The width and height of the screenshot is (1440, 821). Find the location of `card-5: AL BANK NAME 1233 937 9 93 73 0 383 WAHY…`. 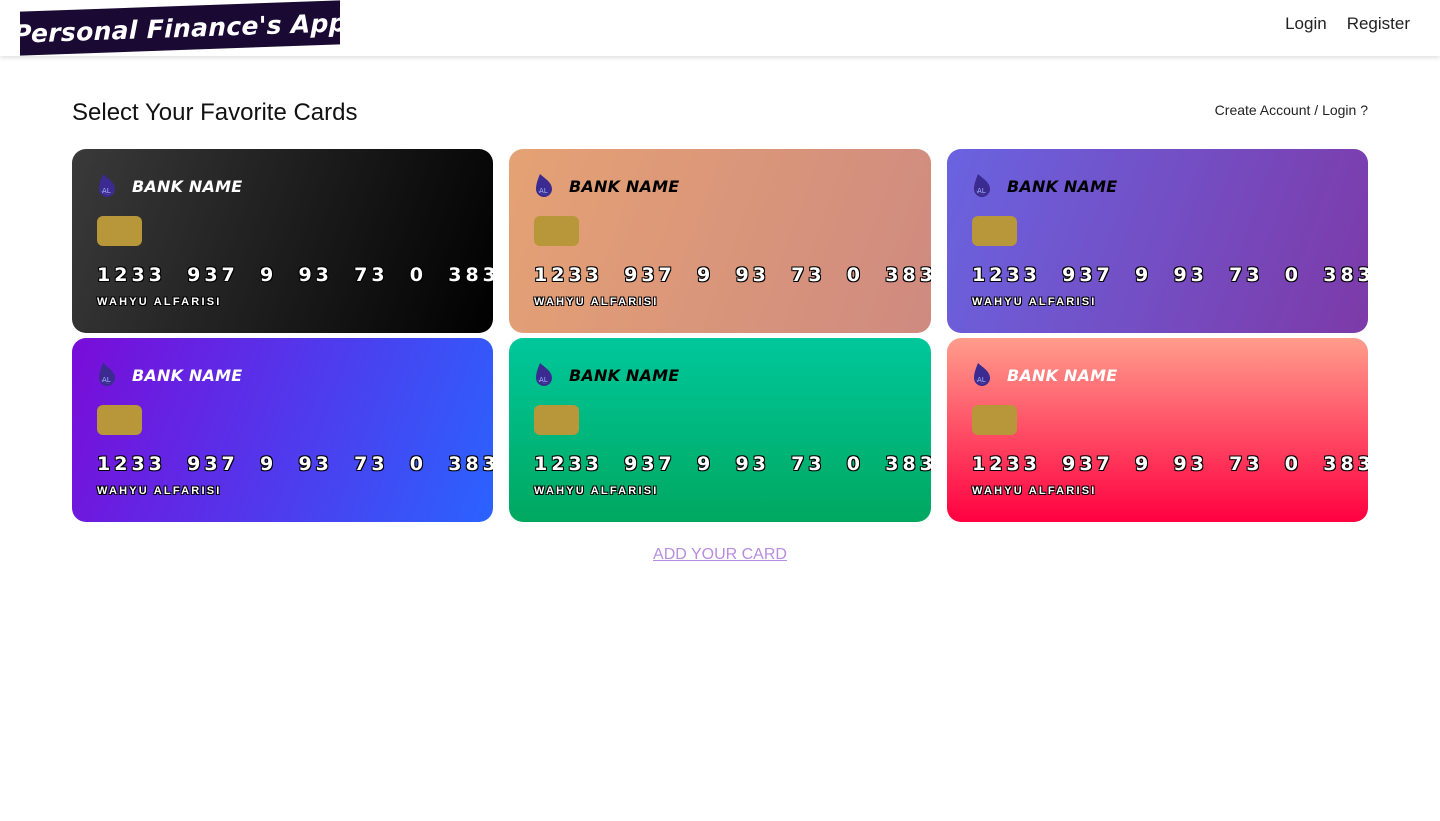

card-5: AL BANK NAME 1233 937 9 93 73 0 383 WAHY… is located at coordinates (1157, 430).